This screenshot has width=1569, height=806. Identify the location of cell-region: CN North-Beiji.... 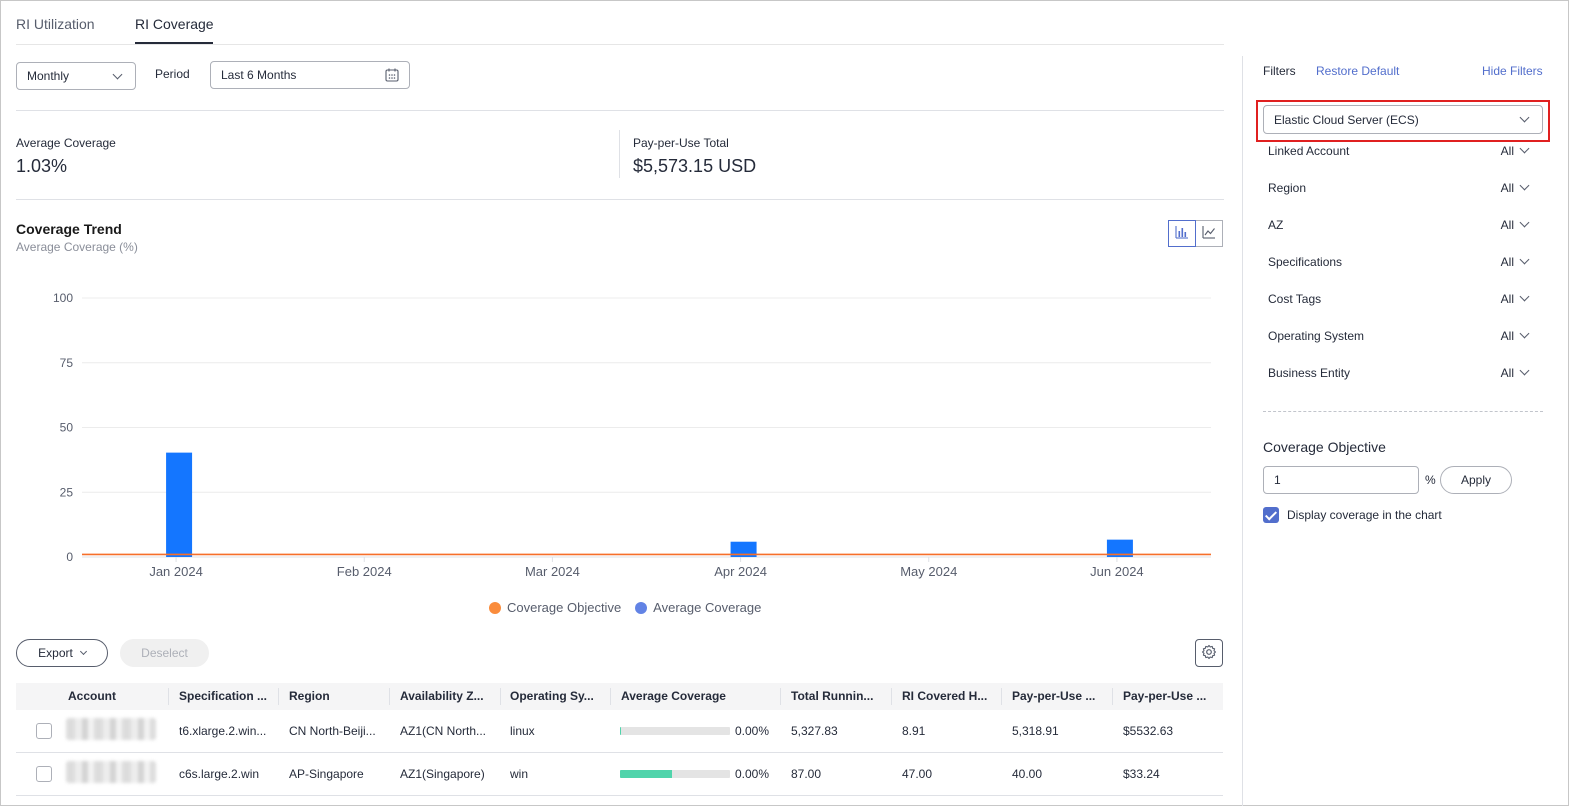
(332, 731).